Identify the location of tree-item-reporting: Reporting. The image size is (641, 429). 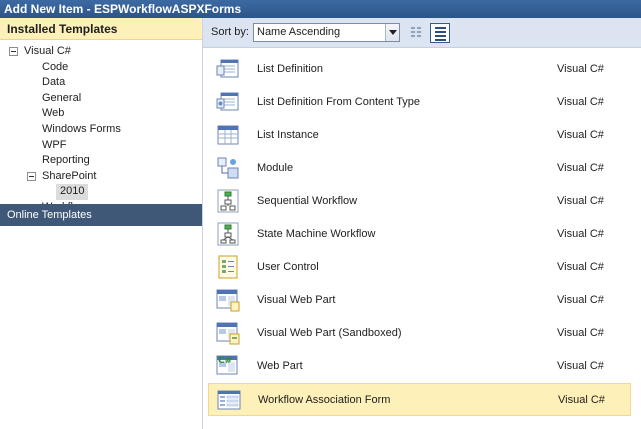
(101, 161).